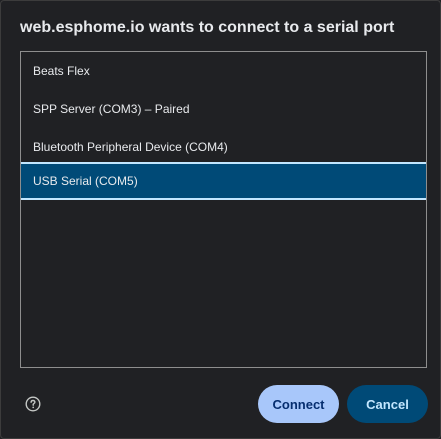  Describe the element at coordinates (387, 404) in the screenshot. I see `cancel-button: Cancel` at that location.